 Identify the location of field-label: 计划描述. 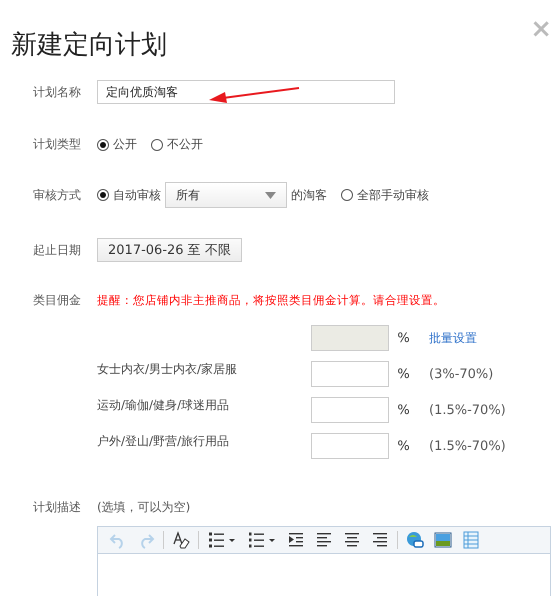
(57, 507).